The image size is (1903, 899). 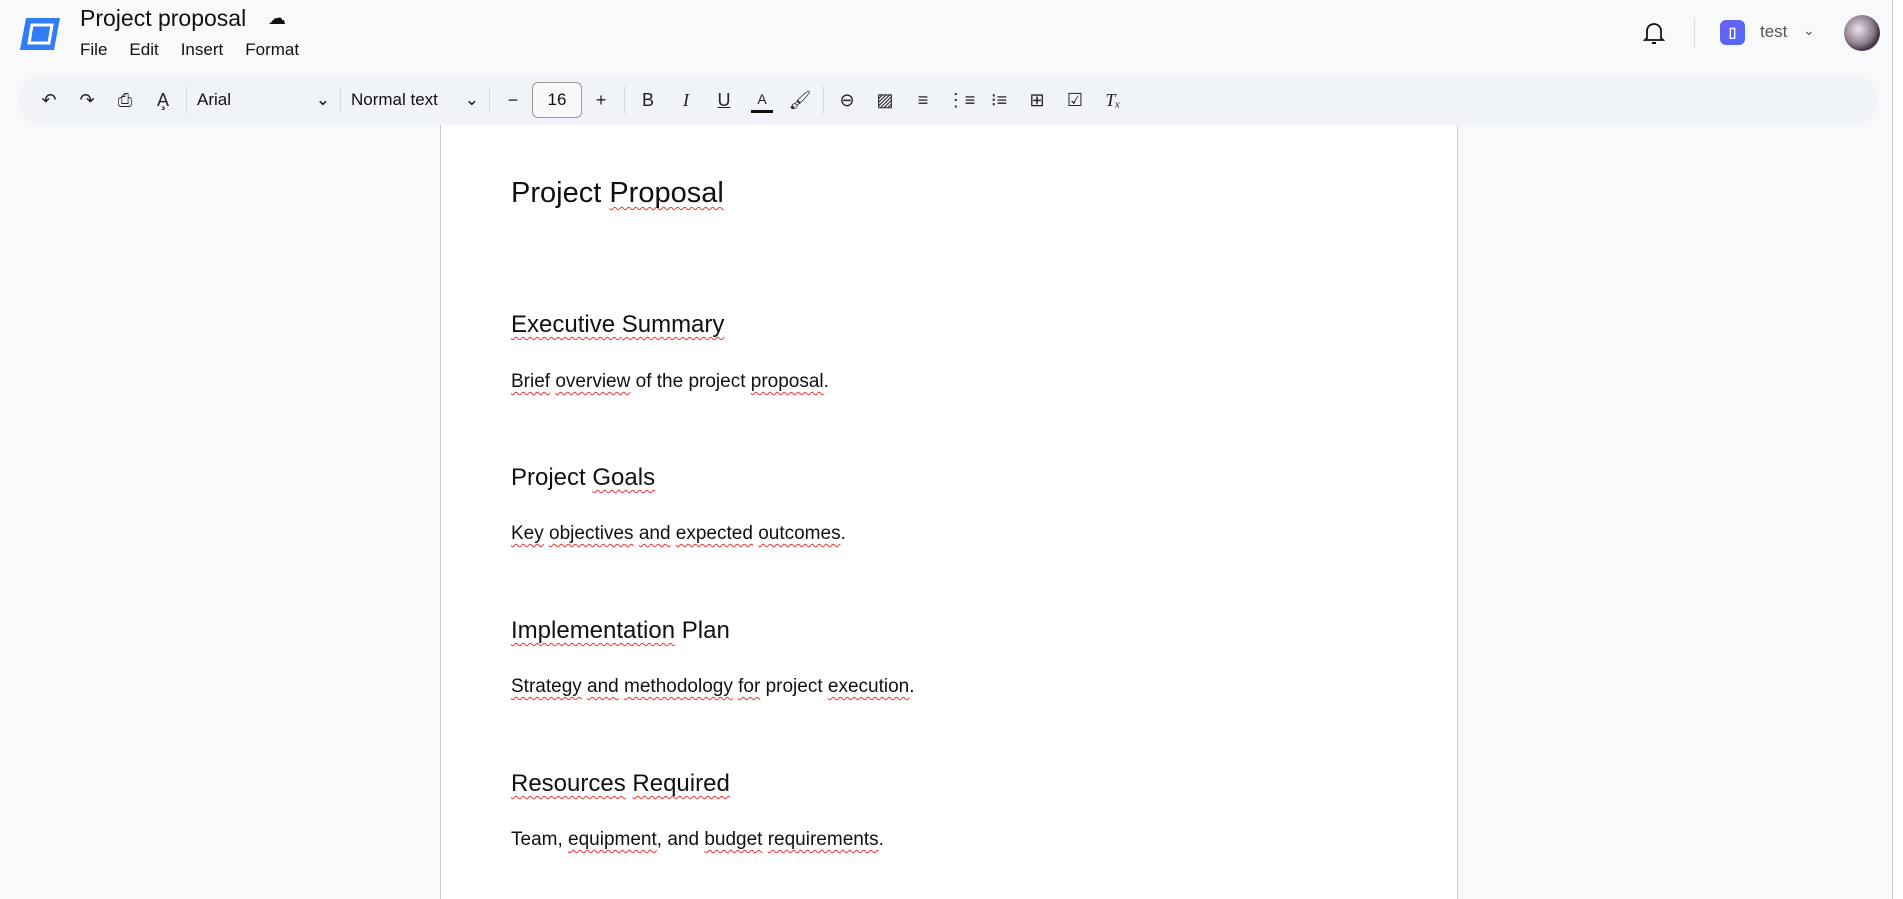 What do you see at coordinates (593, 381) in the screenshot?
I see `text-run: overview` at bounding box center [593, 381].